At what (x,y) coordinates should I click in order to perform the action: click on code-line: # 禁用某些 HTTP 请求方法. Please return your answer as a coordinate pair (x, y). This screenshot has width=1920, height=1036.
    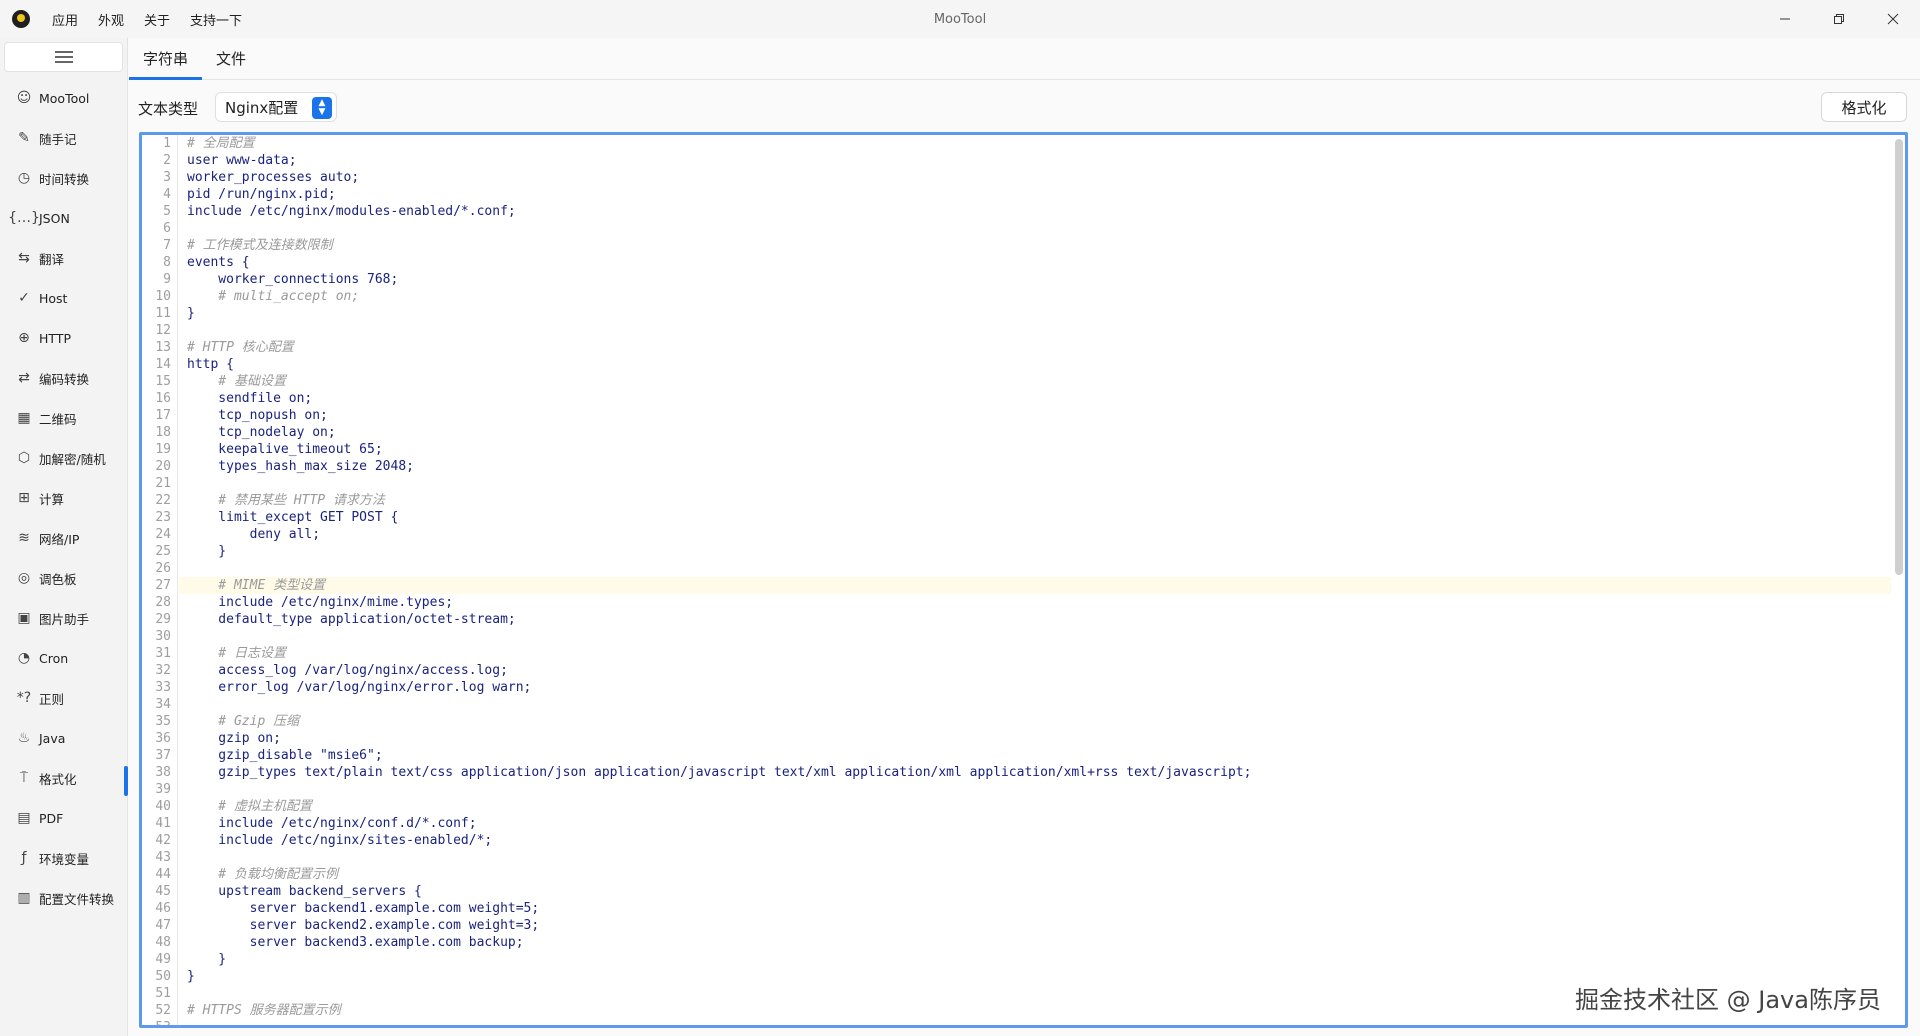
    Looking at the image, I should click on (1035, 500).